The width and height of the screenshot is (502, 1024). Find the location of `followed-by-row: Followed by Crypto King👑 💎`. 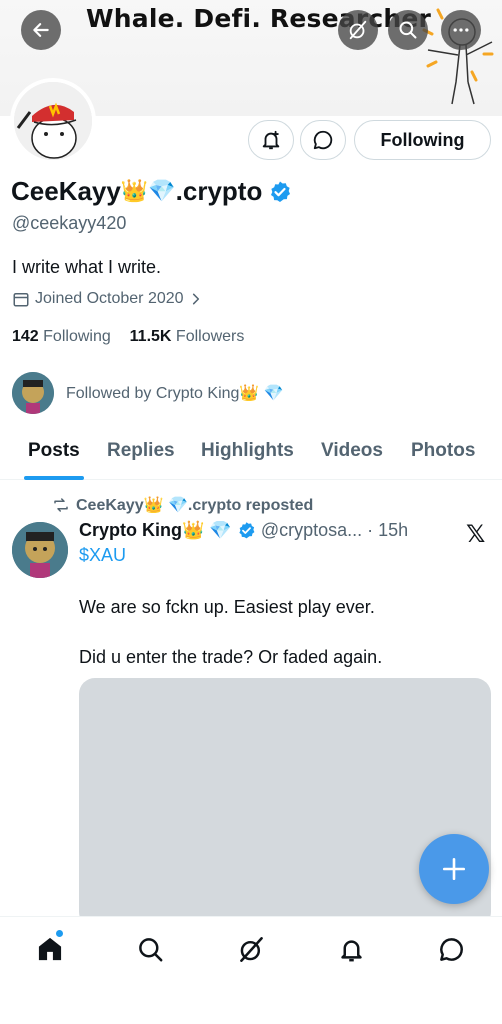

followed-by-row: Followed by Crypto King👑 💎 is located at coordinates (148, 393).